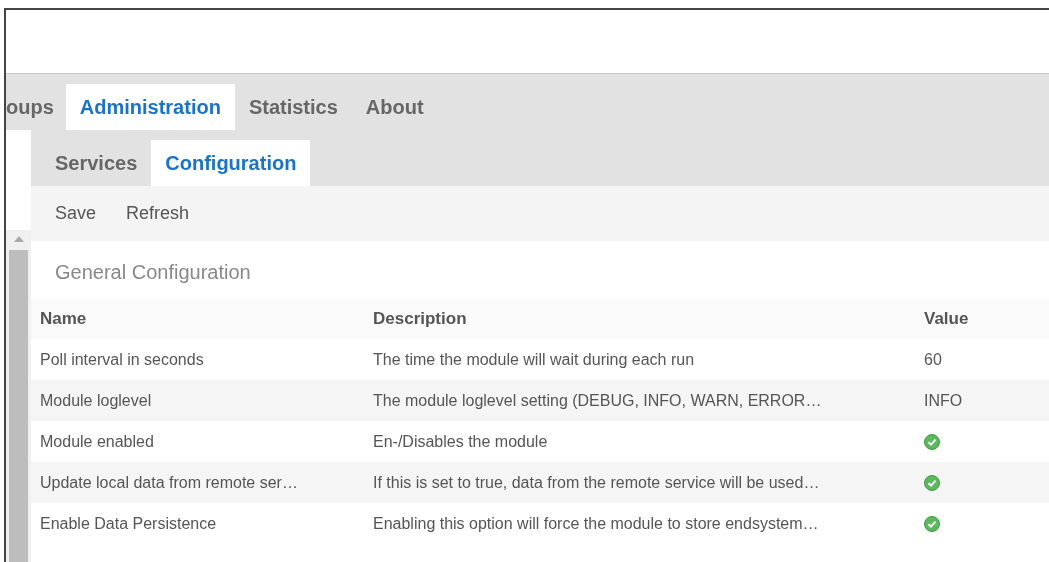 The height and width of the screenshot is (562, 1049). I want to click on tab: Statistics, so click(293, 107).